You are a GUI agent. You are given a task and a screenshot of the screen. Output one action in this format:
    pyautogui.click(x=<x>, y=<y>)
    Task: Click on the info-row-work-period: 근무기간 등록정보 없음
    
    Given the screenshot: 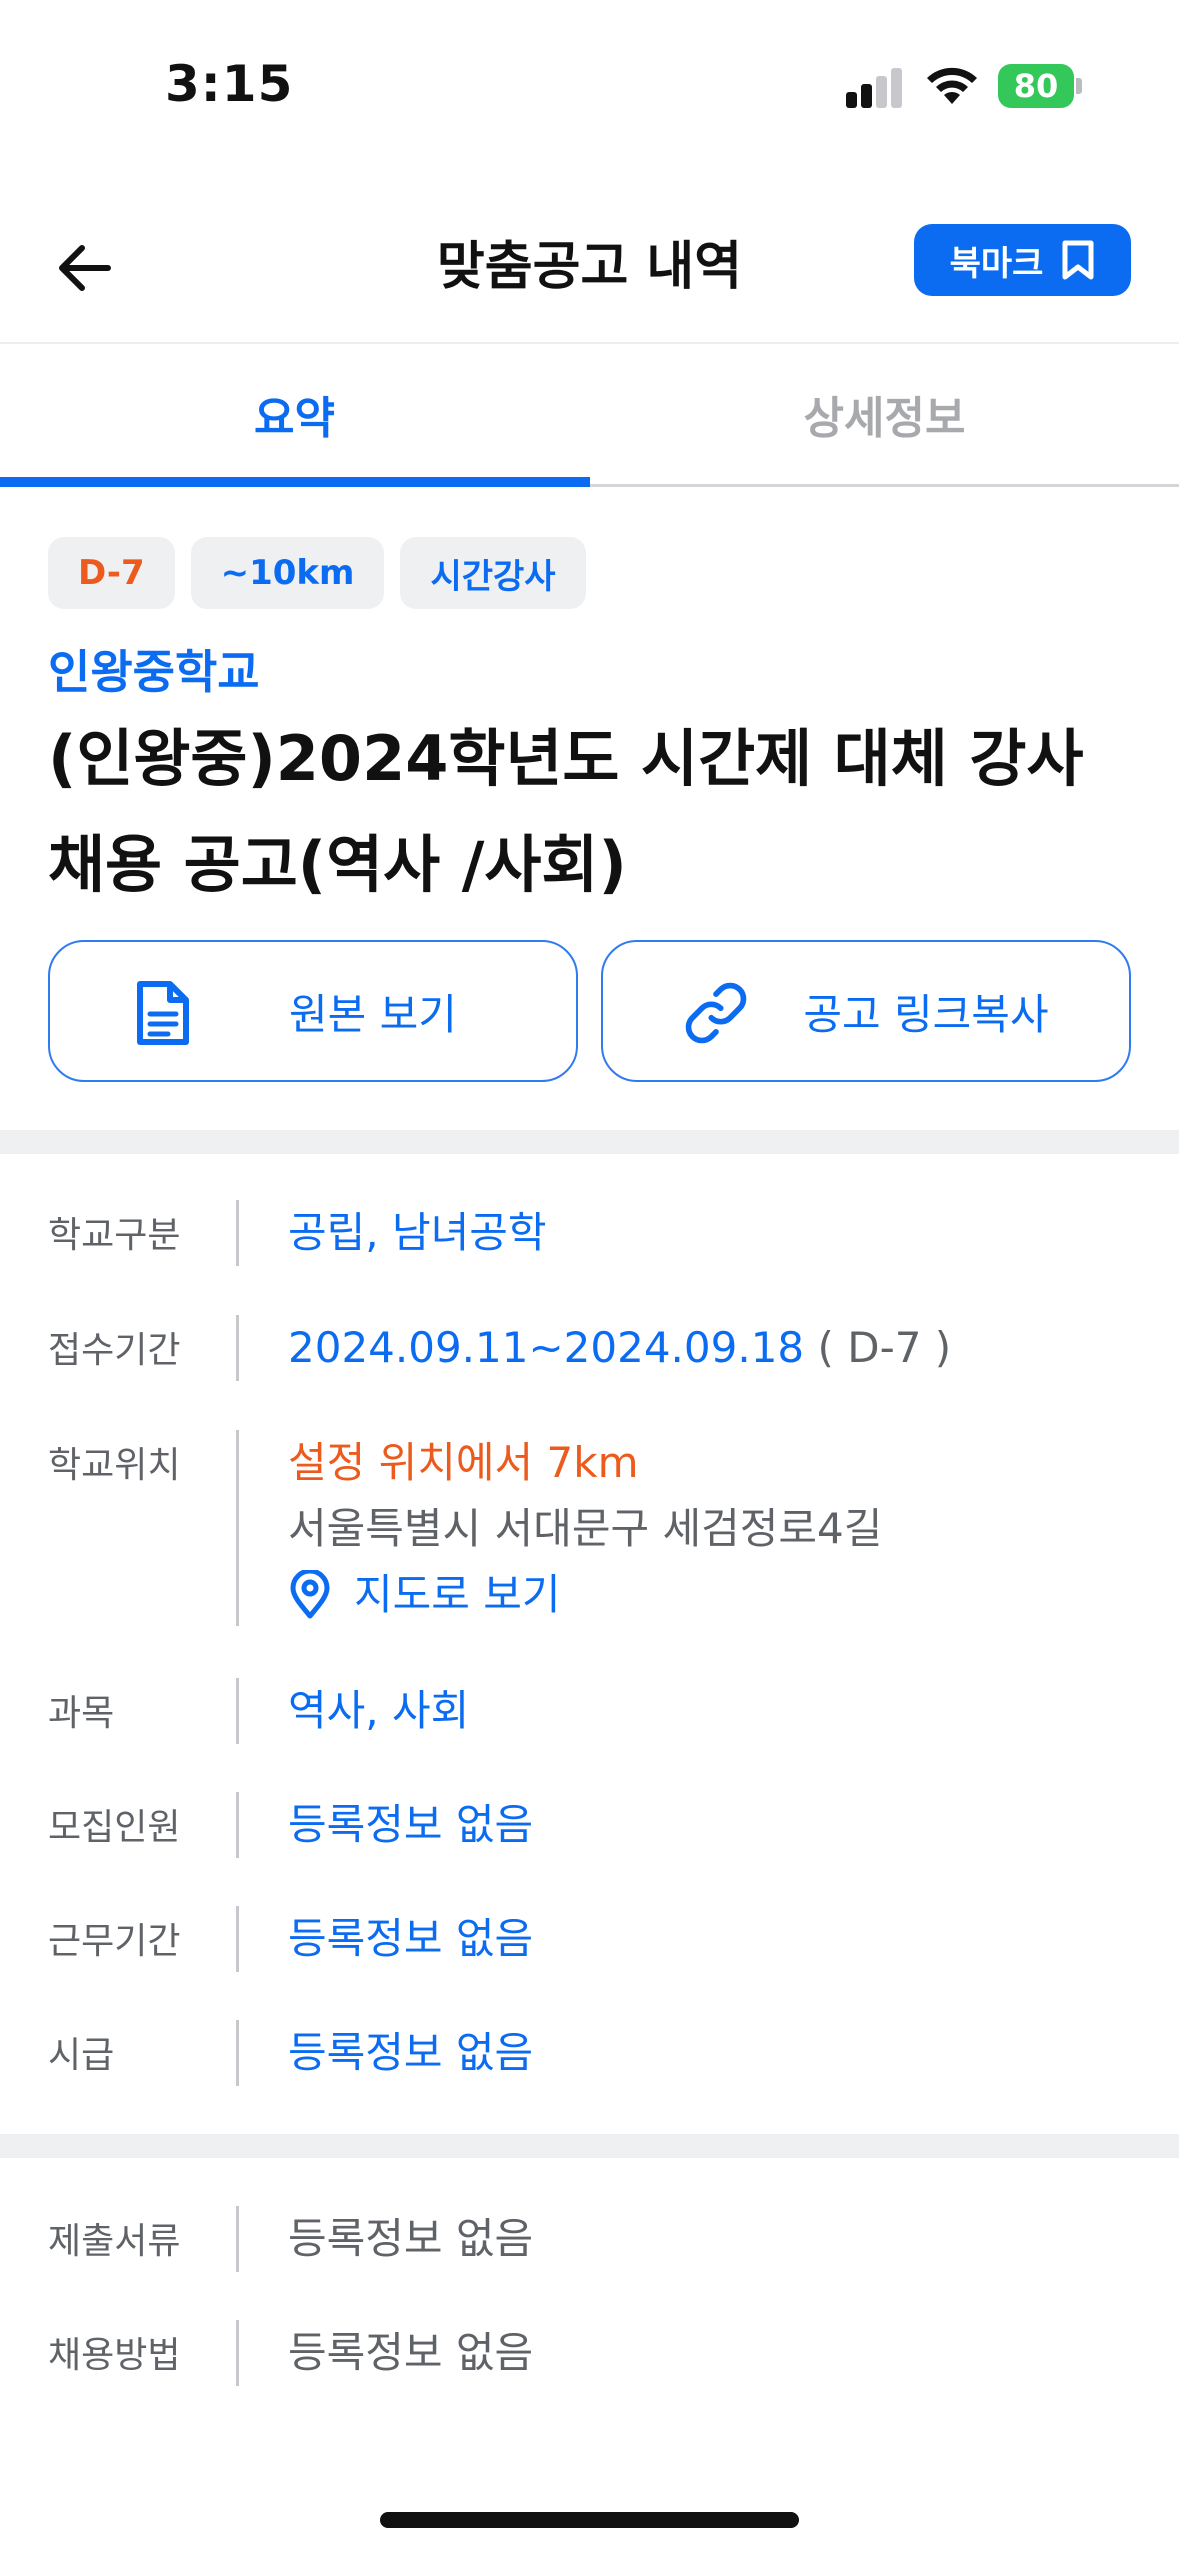 What is the action you would take?
    pyautogui.click(x=589, y=1941)
    